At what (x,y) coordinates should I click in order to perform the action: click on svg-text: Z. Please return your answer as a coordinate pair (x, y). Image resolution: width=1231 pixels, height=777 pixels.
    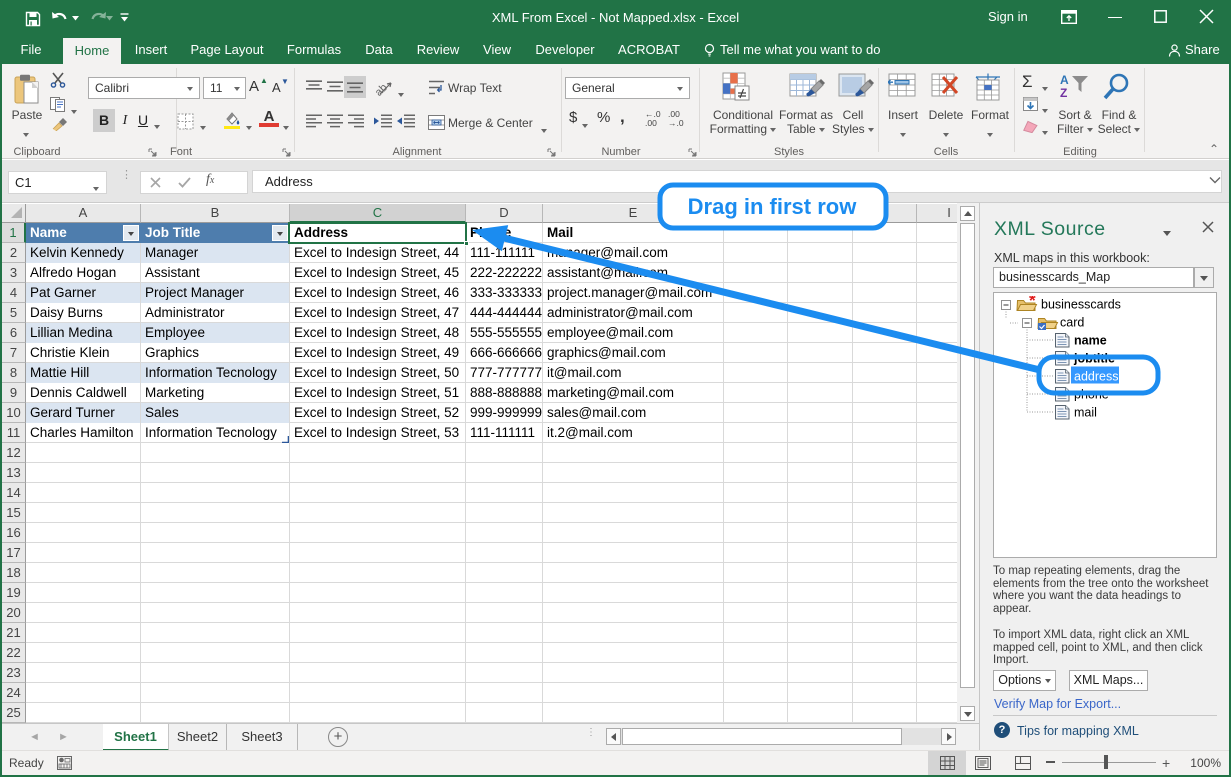
    Looking at the image, I should click on (1063, 93).